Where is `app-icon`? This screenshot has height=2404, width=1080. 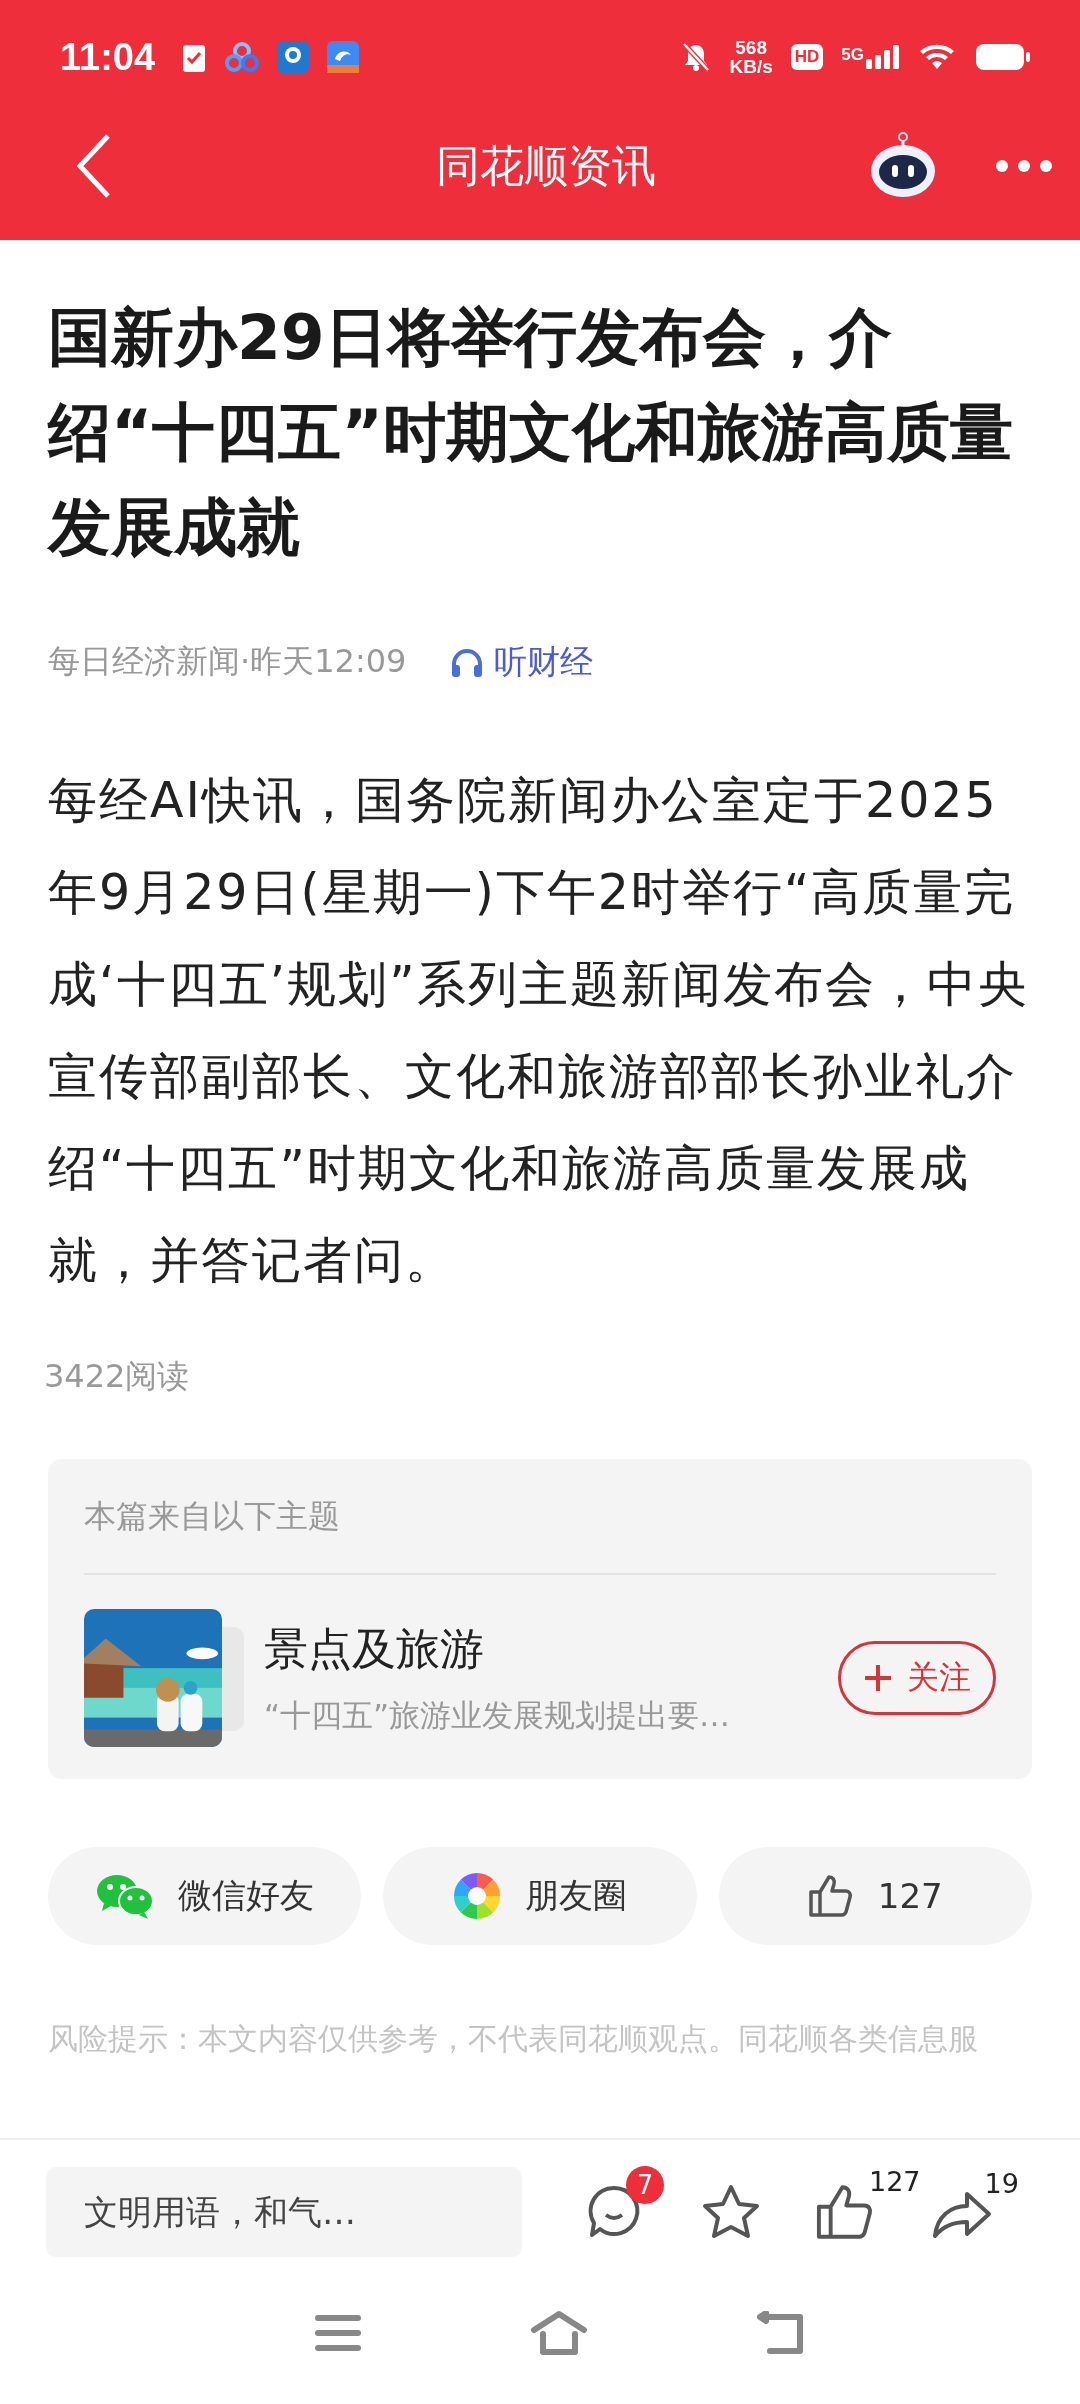 app-icon is located at coordinates (293, 57).